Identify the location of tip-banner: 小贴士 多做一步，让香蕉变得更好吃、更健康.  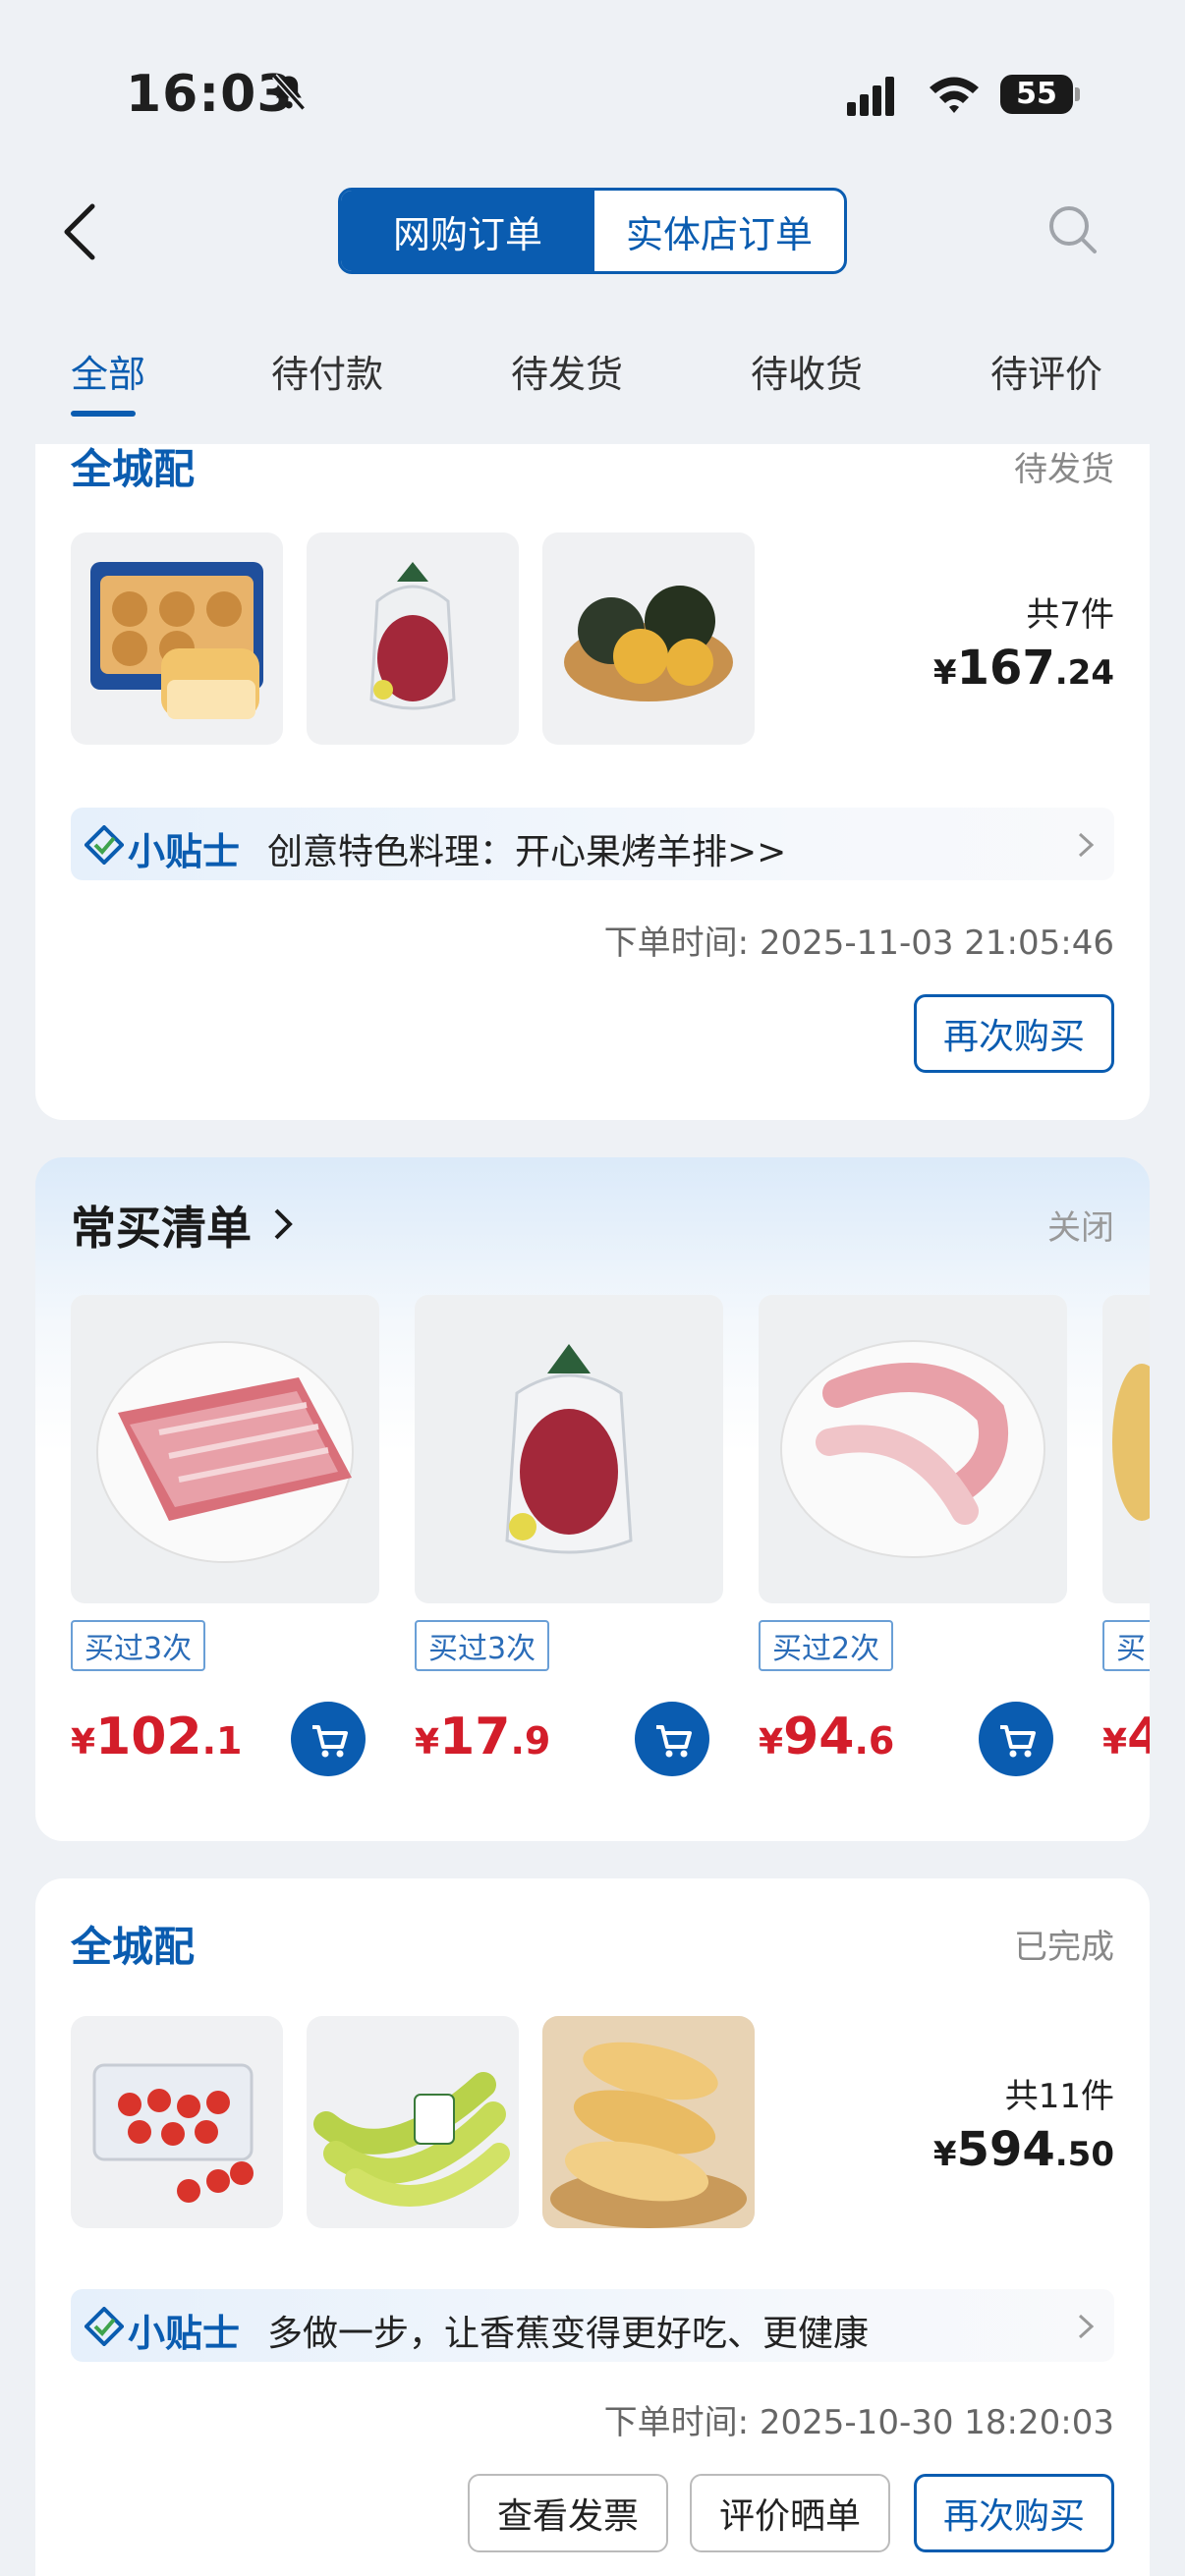
(592, 2325).